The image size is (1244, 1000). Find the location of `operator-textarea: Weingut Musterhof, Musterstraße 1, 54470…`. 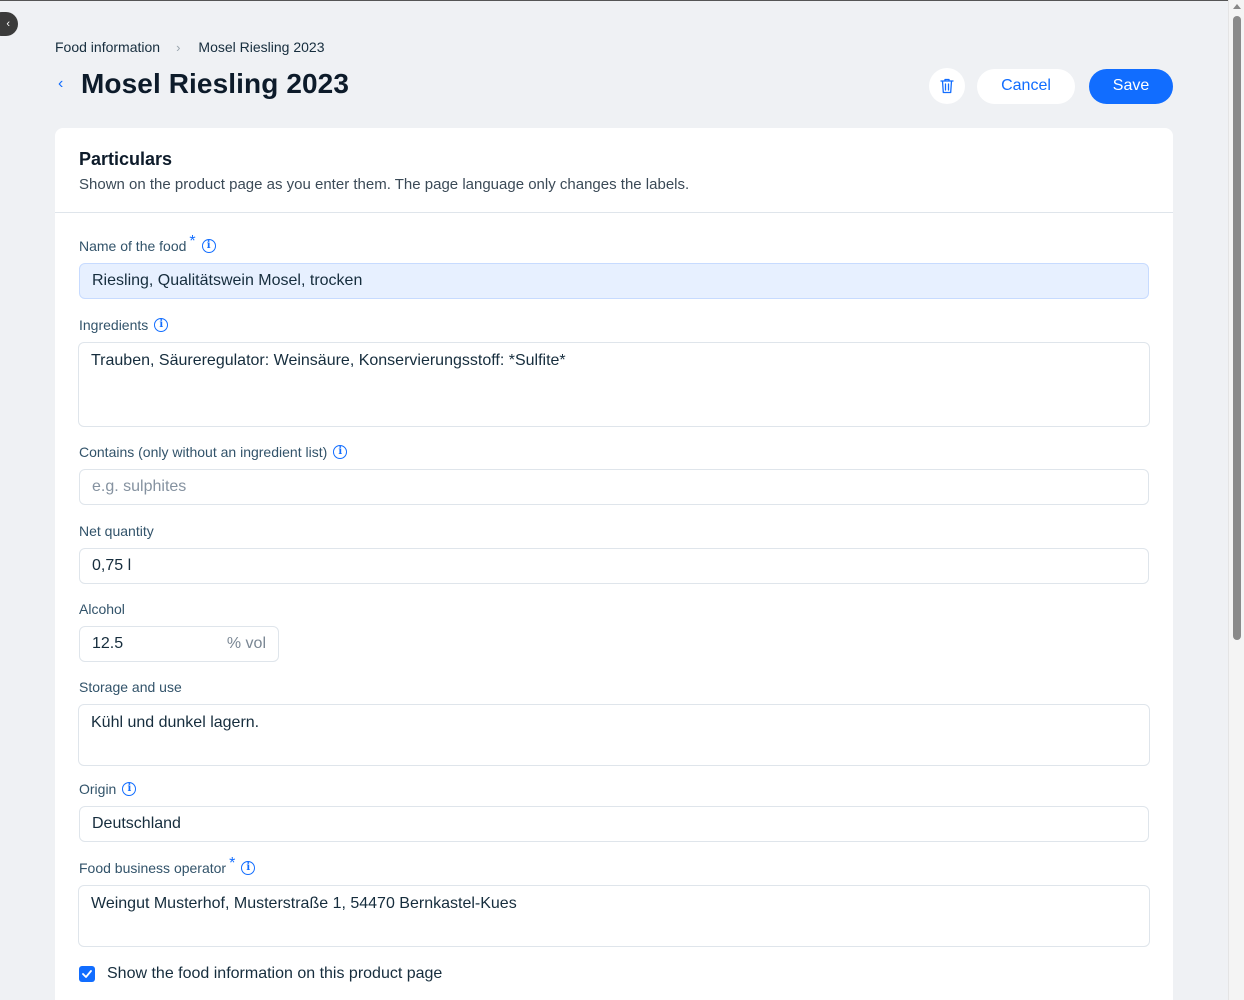

operator-textarea: Weingut Musterhof, Musterstraße 1, 54470… is located at coordinates (614, 916).